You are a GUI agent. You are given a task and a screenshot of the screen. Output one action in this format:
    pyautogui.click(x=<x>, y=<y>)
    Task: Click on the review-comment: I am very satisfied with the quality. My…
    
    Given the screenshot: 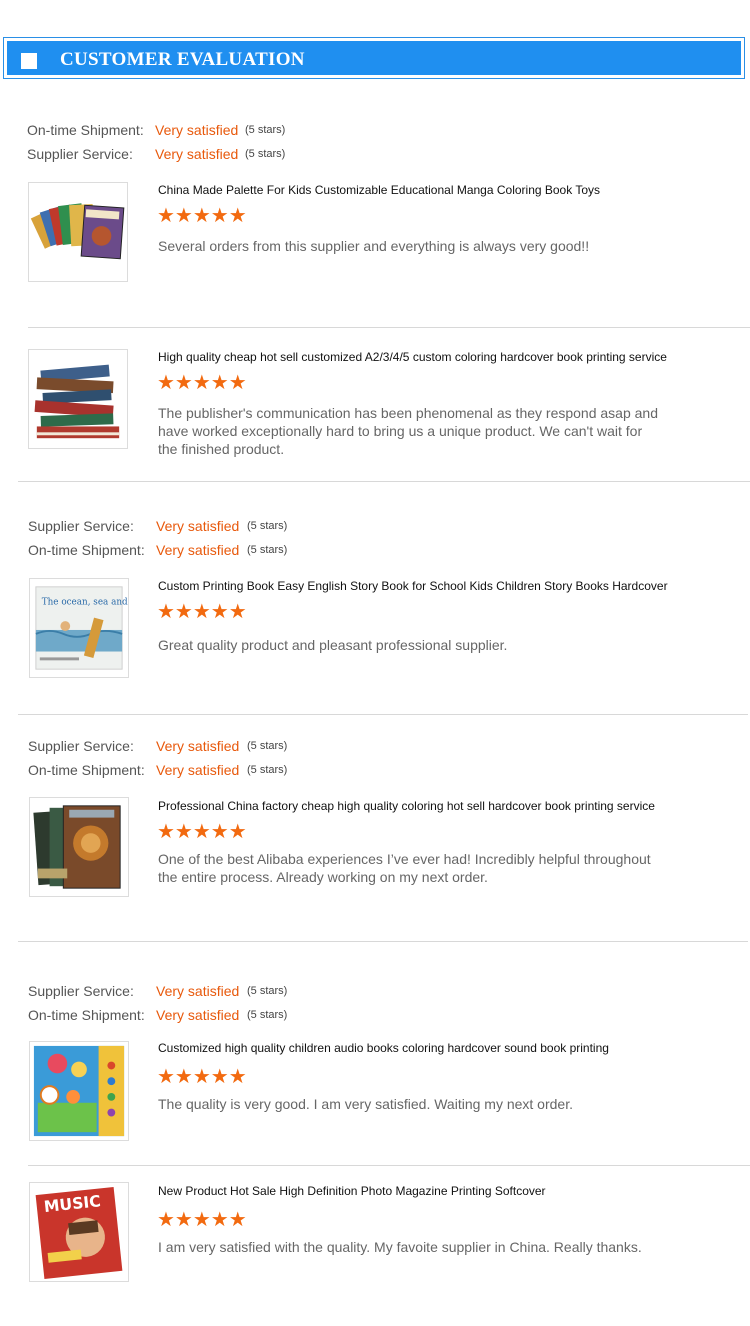 What is the action you would take?
    pyautogui.click(x=400, y=1247)
    